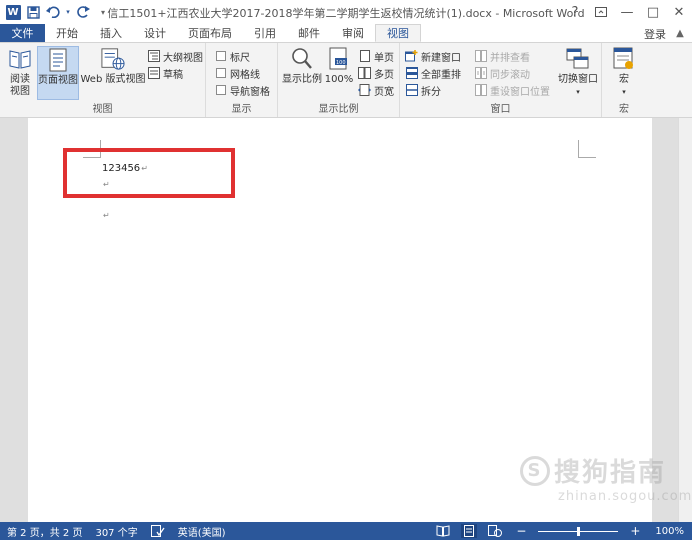 Image resolution: width=692 pixels, height=540 pixels. What do you see at coordinates (376, 56) in the screenshot?
I see `one-page-button: 单页` at bounding box center [376, 56].